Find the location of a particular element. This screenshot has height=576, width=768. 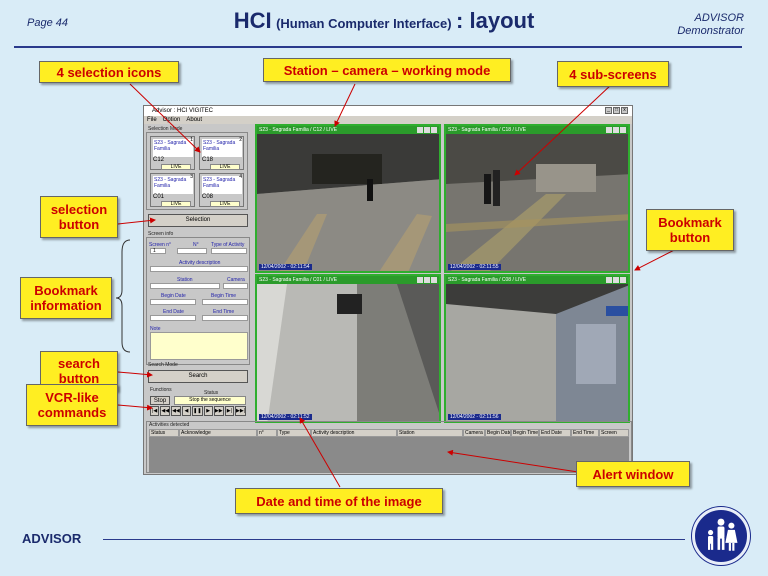

activities-label: Activities detected is located at coordinates (169, 425).